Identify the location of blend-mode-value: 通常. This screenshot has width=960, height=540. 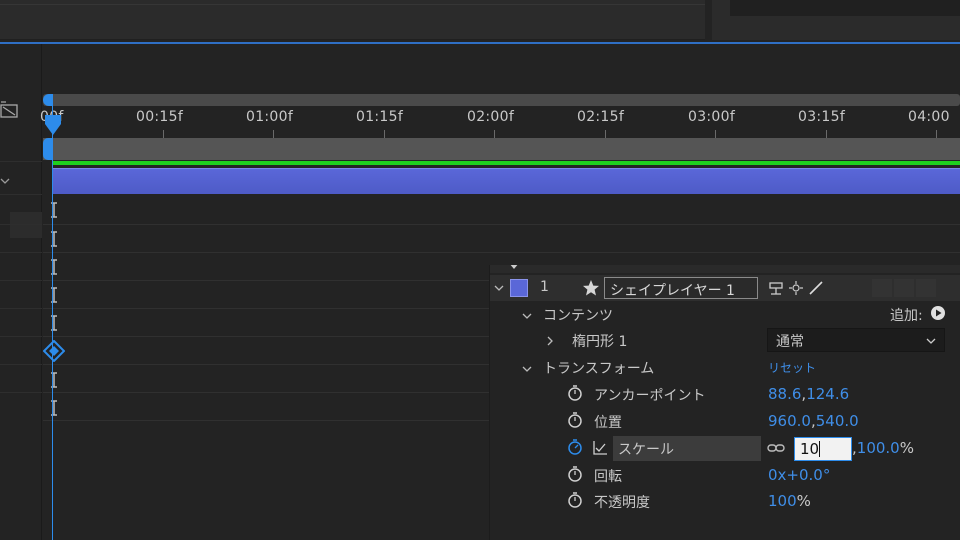
(790, 342).